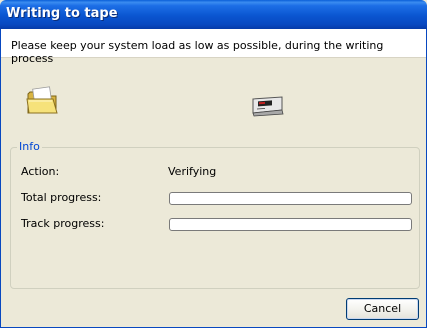 The height and width of the screenshot is (328, 427). I want to click on info-legend: Info, so click(29, 146).